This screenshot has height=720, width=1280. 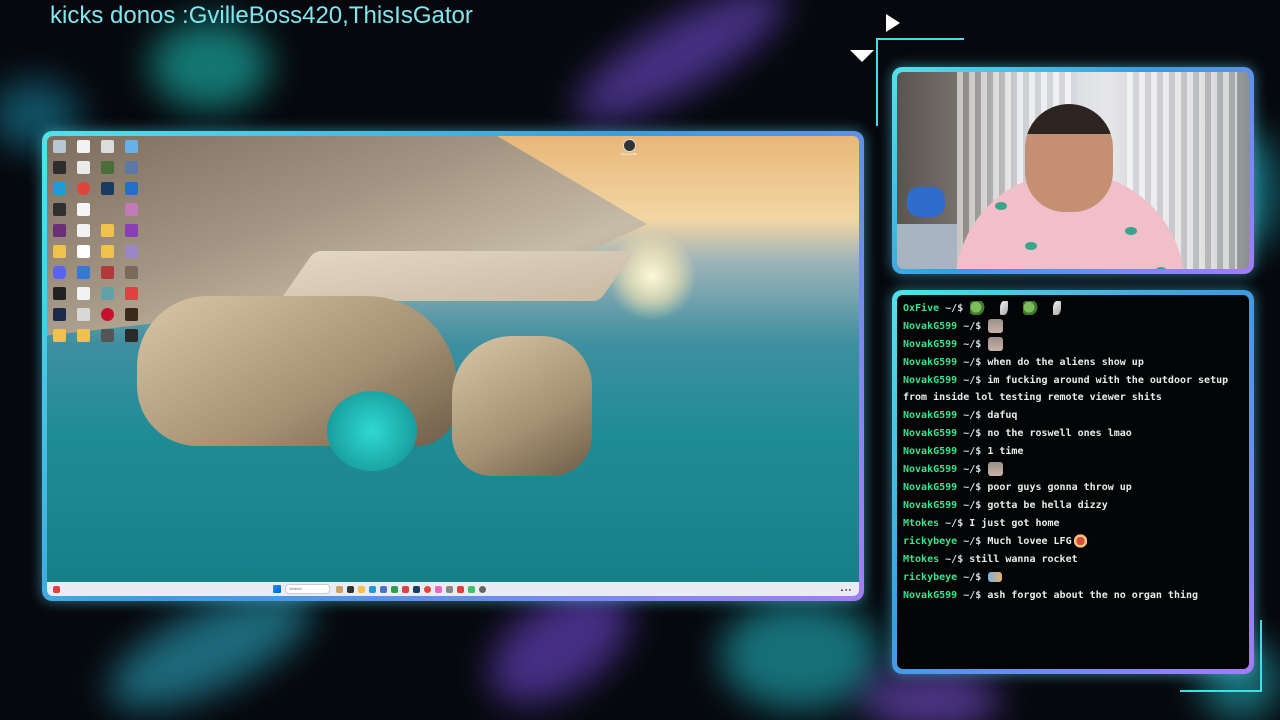 I want to click on chat-text: gotta be hella dizzy, so click(x=1047, y=505).